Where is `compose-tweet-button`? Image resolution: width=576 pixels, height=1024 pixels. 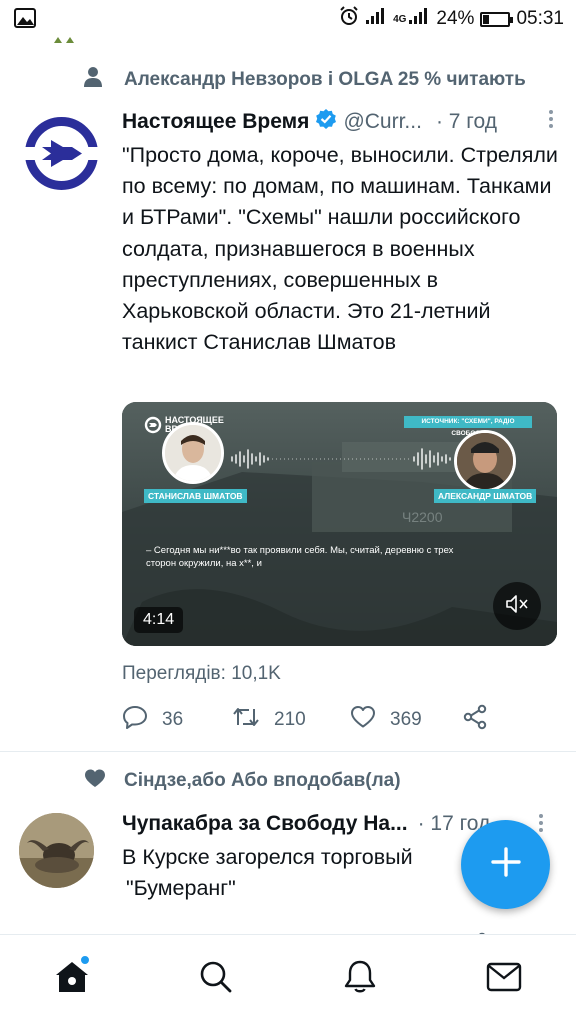
compose-tweet-button is located at coordinates (505, 864).